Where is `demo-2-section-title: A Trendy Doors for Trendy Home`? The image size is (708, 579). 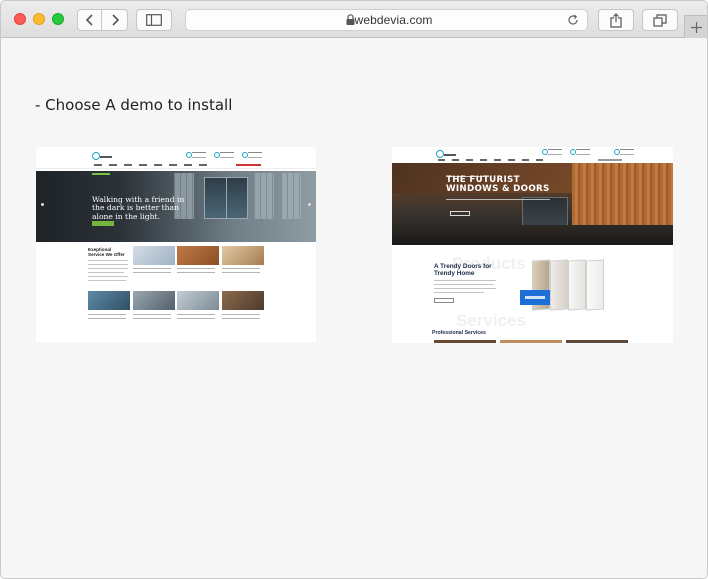
demo-2-section-title: A Trendy Doors for Trendy Home is located at coordinates (463, 270).